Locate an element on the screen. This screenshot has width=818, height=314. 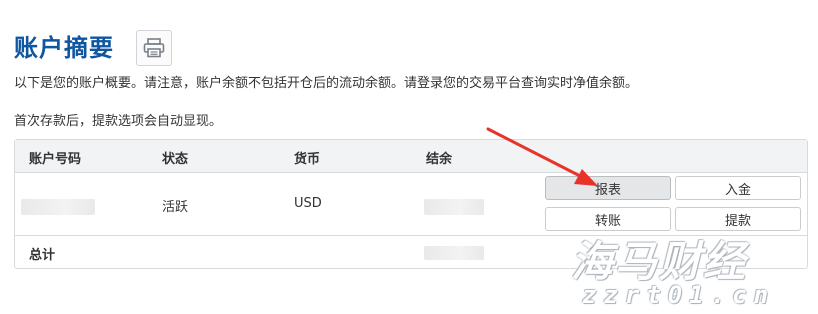
watermark-title: 海马财经 is located at coordinates (659, 261).